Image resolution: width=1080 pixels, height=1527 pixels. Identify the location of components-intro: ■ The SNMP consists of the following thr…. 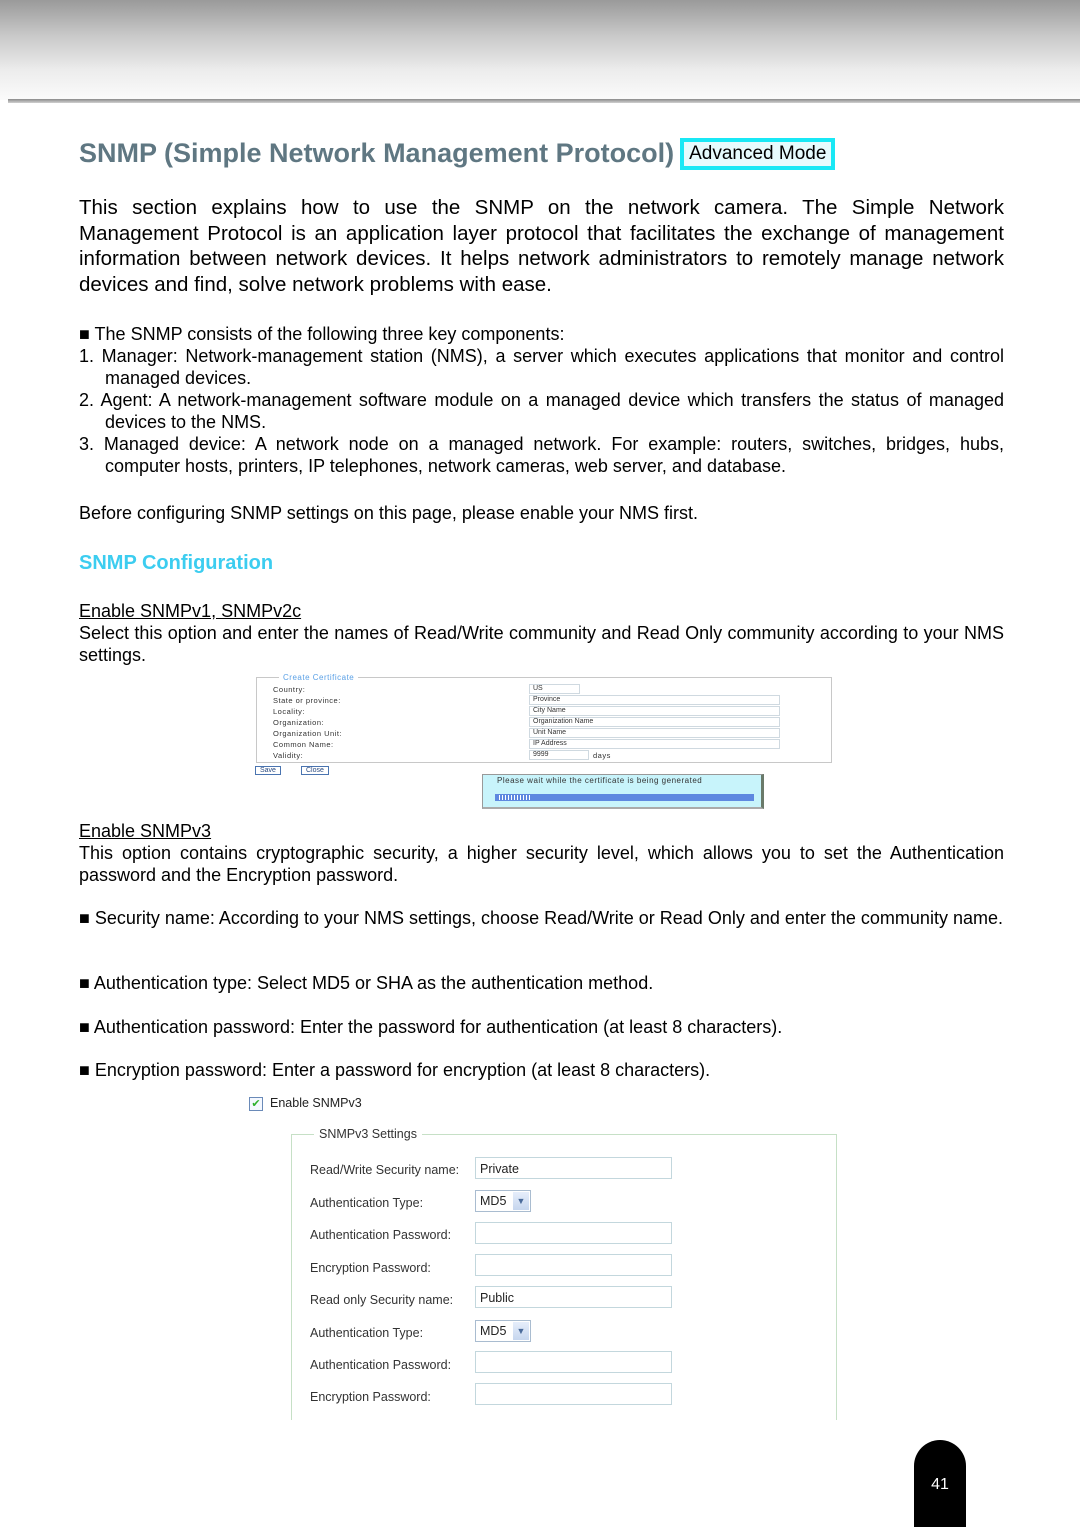
(322, 334).